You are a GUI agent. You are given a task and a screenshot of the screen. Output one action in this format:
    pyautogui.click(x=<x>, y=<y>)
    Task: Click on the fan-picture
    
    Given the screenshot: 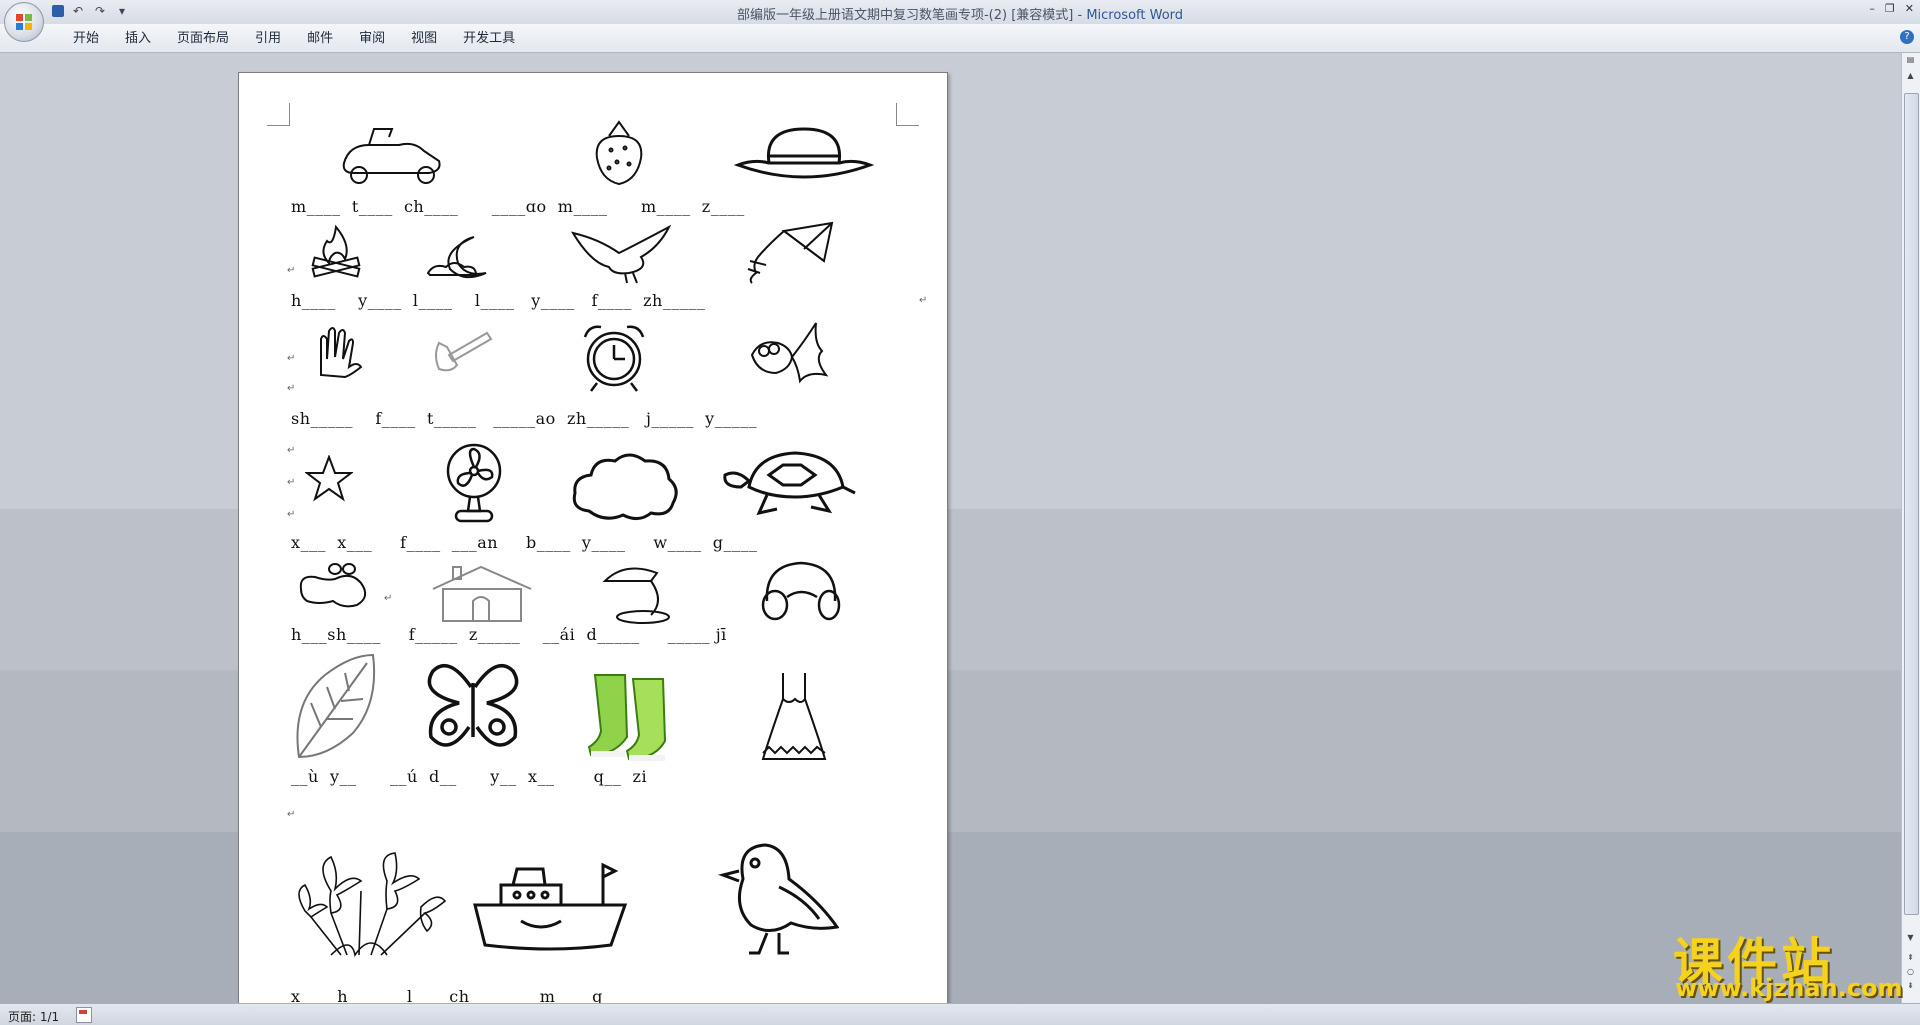 What is the action you would take?
    pyautogui.click(x=474, y=483)
    